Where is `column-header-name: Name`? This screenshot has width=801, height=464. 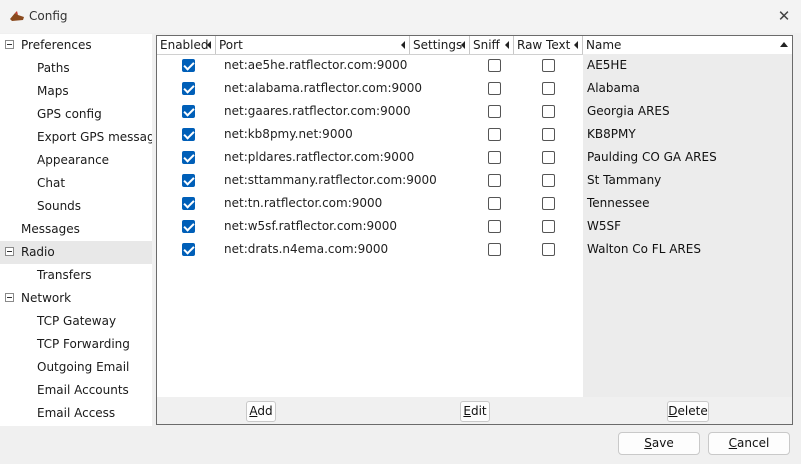
column-header-name: Name is located at coordinates (687, 45).